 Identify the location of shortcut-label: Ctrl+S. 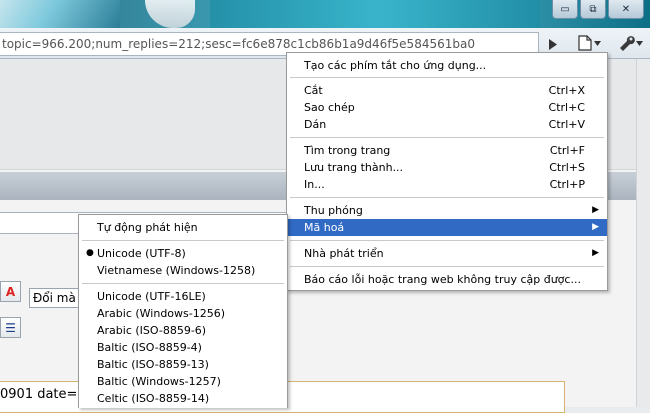
(567, 167).